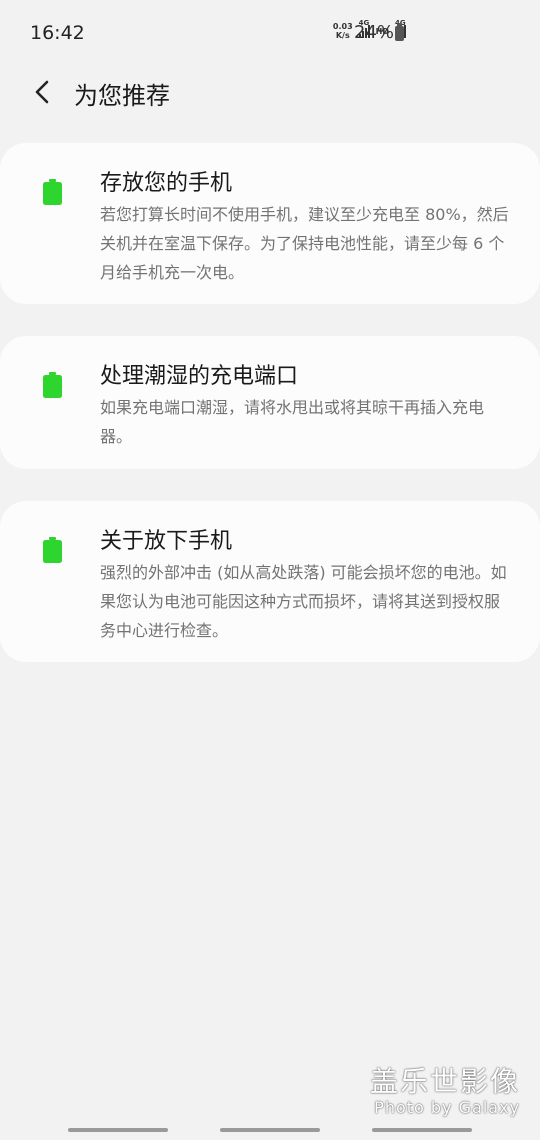 Image resolution: width=540 pixels, height=1140 pixels. I want to click on back-arrow-icon, so click(42, 92).